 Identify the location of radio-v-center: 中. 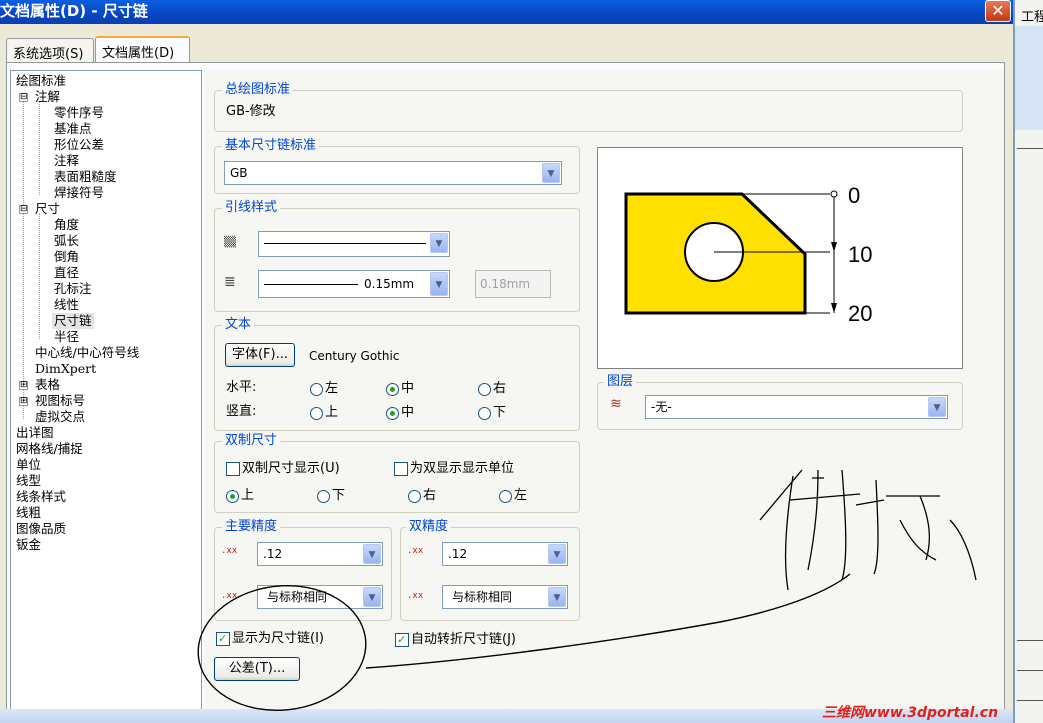
(400, 413).